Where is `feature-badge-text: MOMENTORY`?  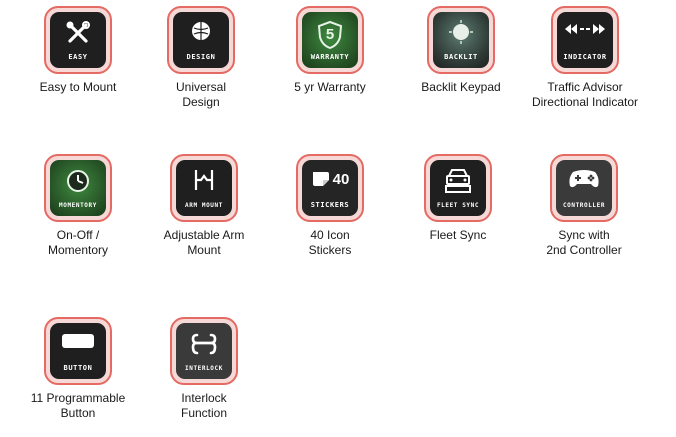 feature-badge-text: MOMENTORY is located at coordinates (78, 205).